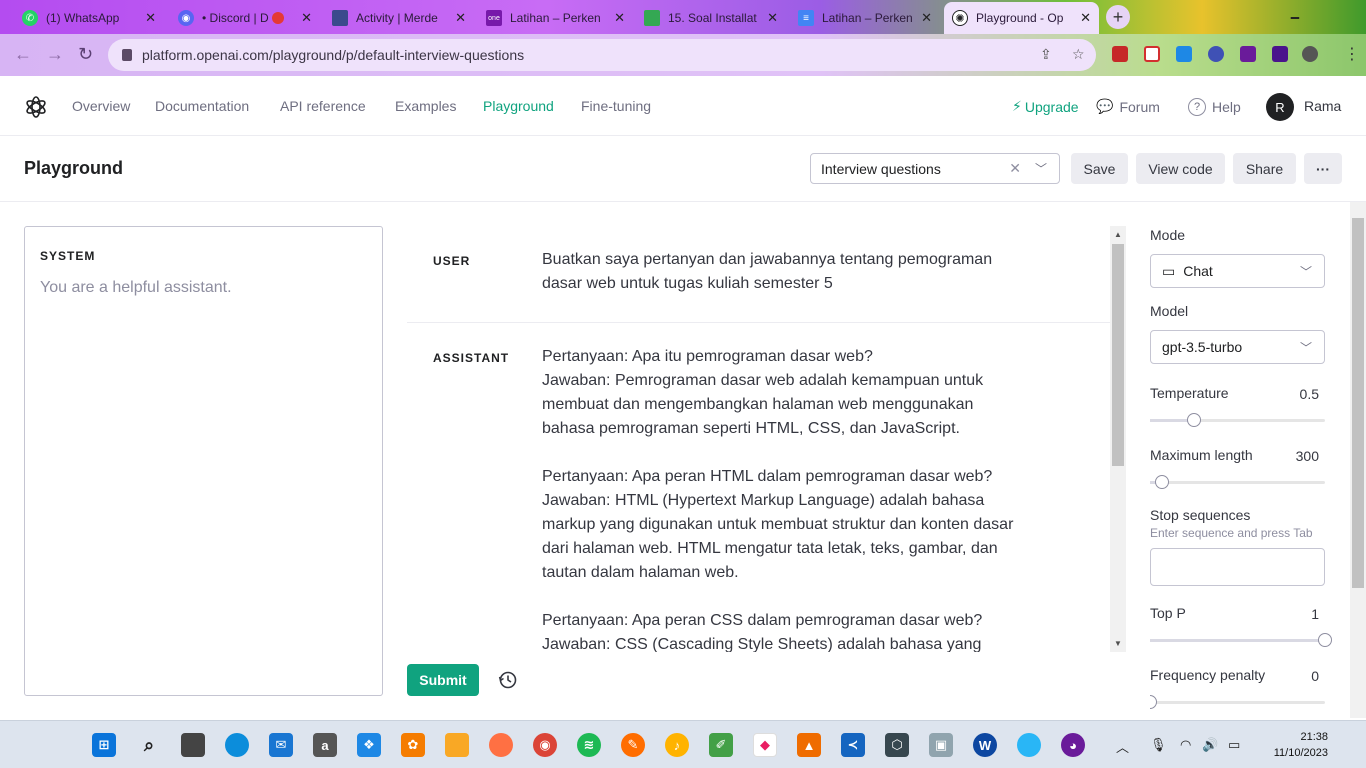 This screenshot has height=768, width=1366. I want to click on star-icon: ☆, so click(1078, 54).